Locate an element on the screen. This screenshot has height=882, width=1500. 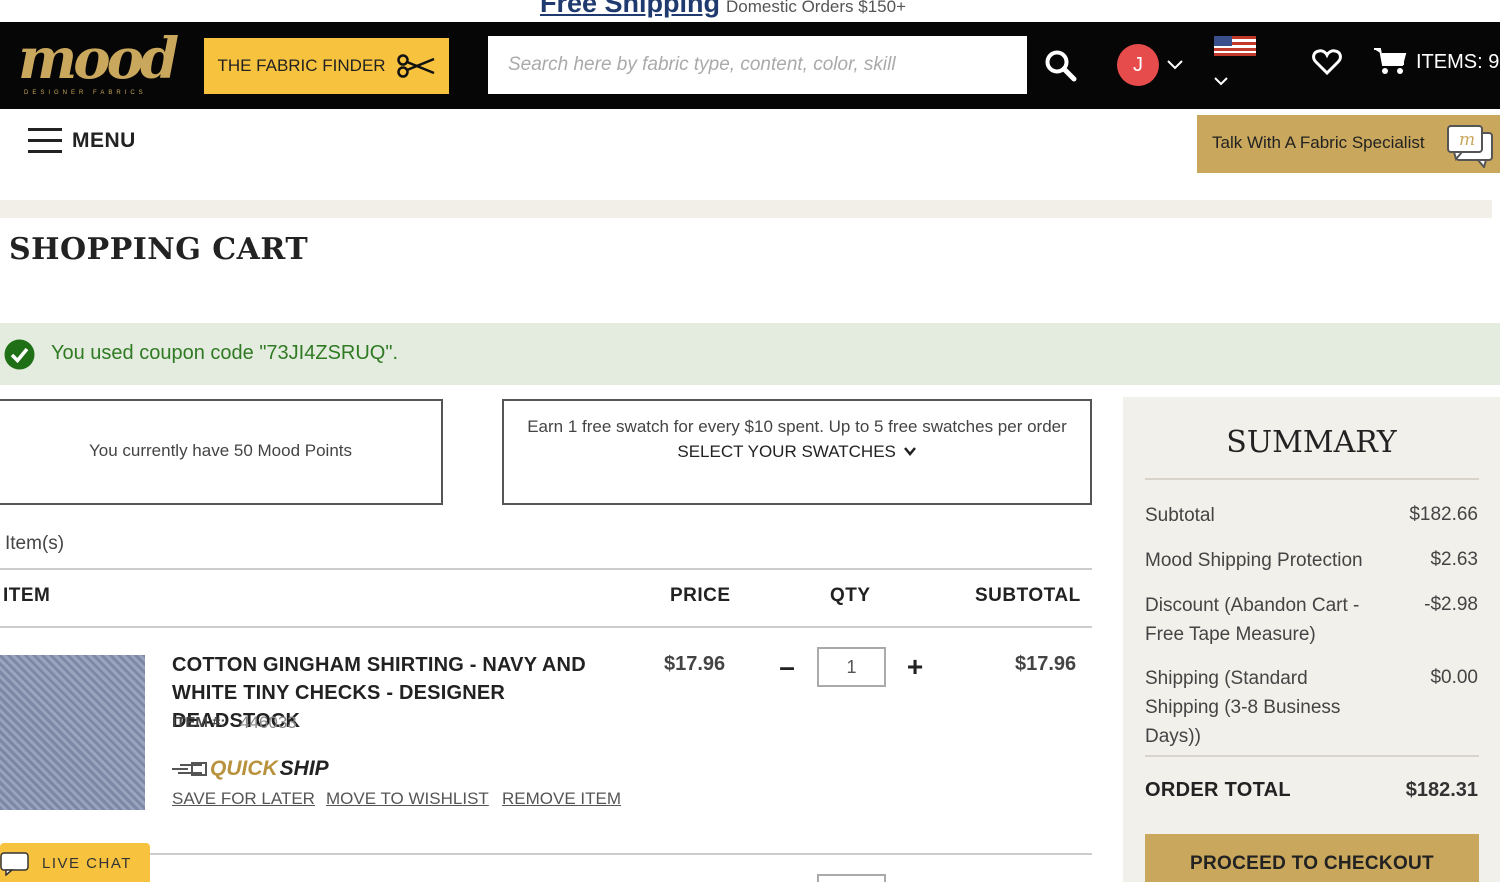
promo-text: Domestic Orders $150+ is located at coordinates (816, 8).